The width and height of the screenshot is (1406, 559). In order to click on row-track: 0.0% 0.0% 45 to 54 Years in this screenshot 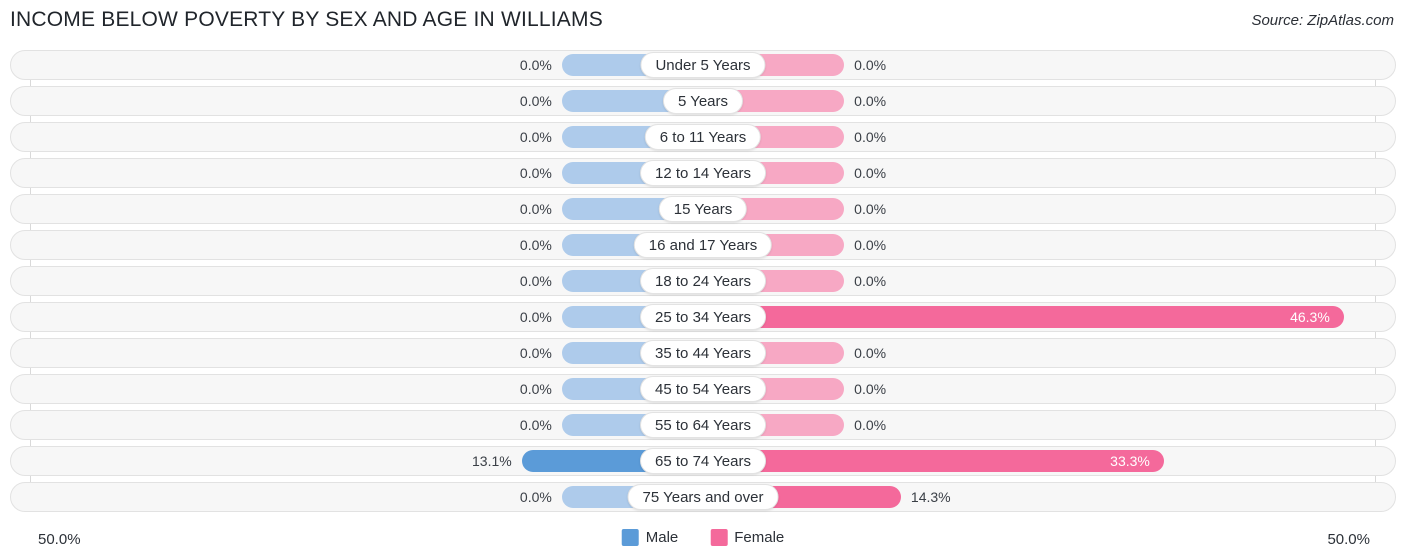, I will do `click(703, 389)`.